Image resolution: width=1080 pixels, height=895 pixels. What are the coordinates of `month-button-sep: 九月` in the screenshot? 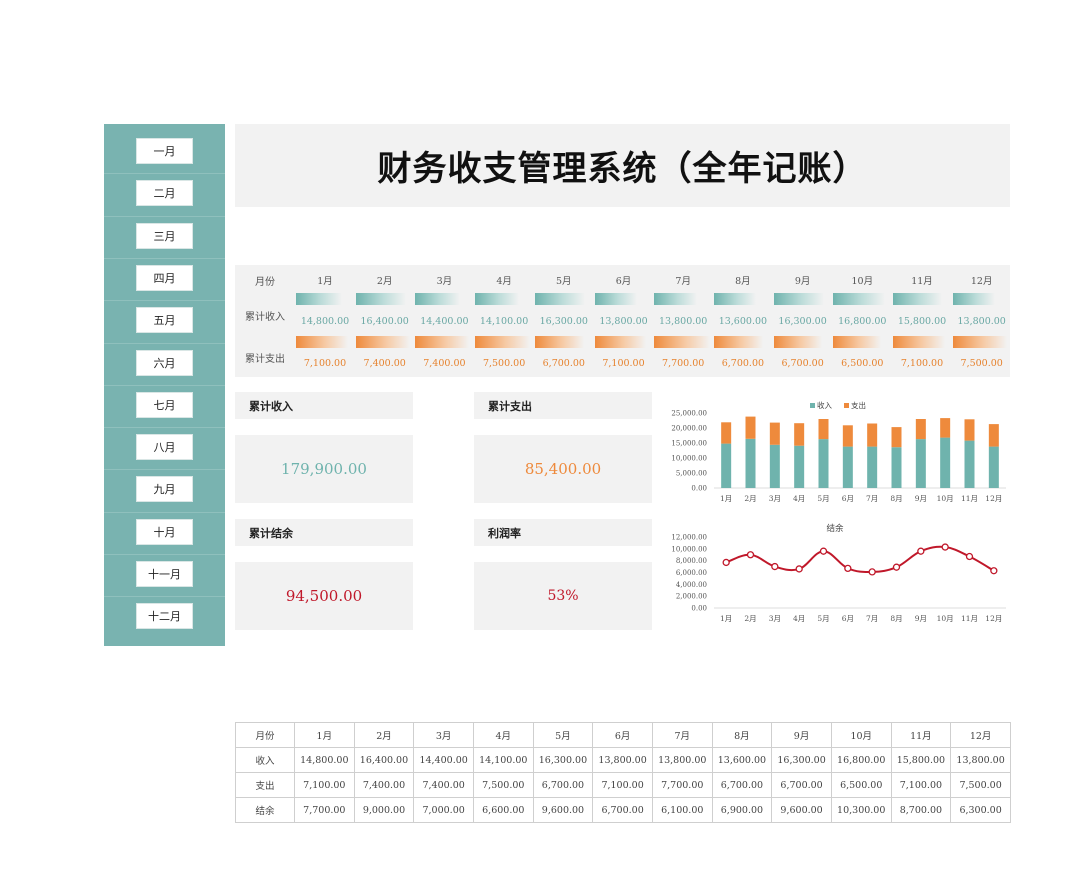 It's located at (164, 489).